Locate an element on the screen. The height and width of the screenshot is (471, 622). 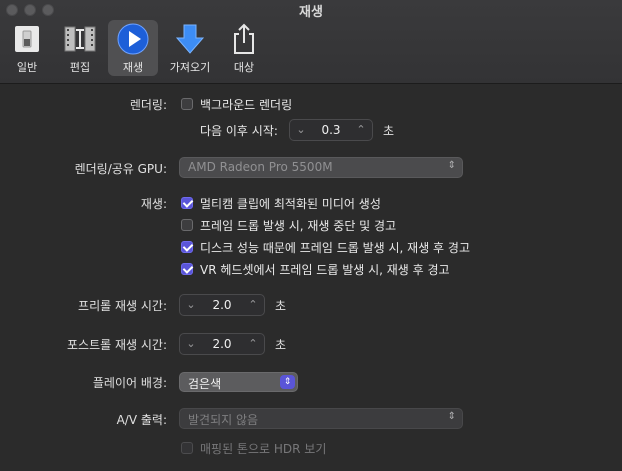
toolbar-playback: 재생 is located at coordinates (133, 48).